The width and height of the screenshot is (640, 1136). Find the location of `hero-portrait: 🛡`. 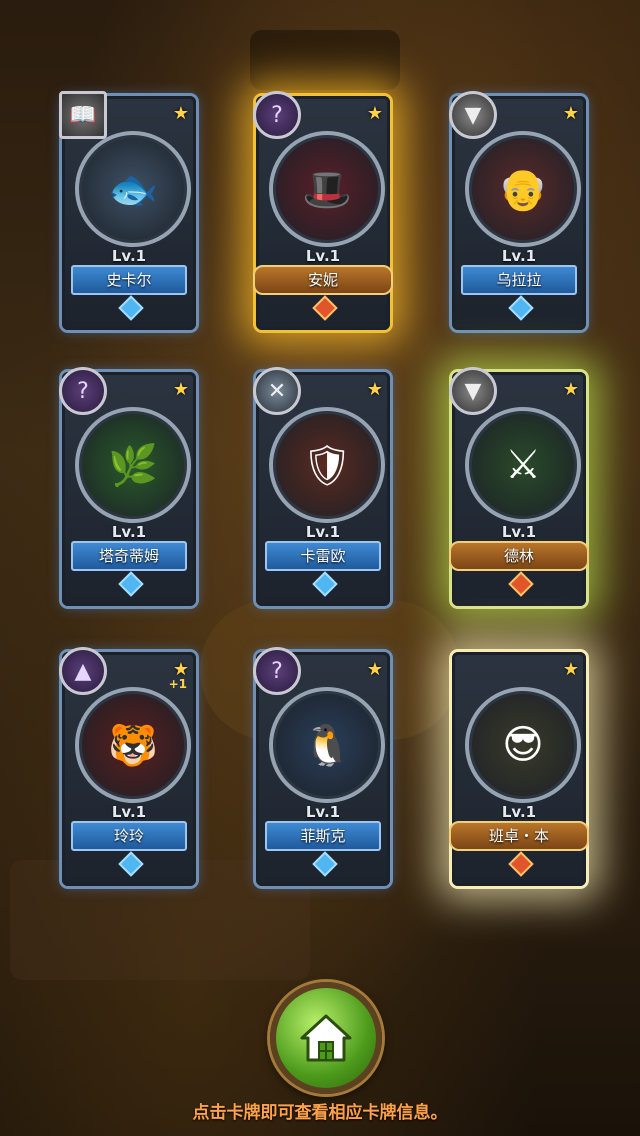

hero-portrait: 🛡 is located at coordinates (327, 465).